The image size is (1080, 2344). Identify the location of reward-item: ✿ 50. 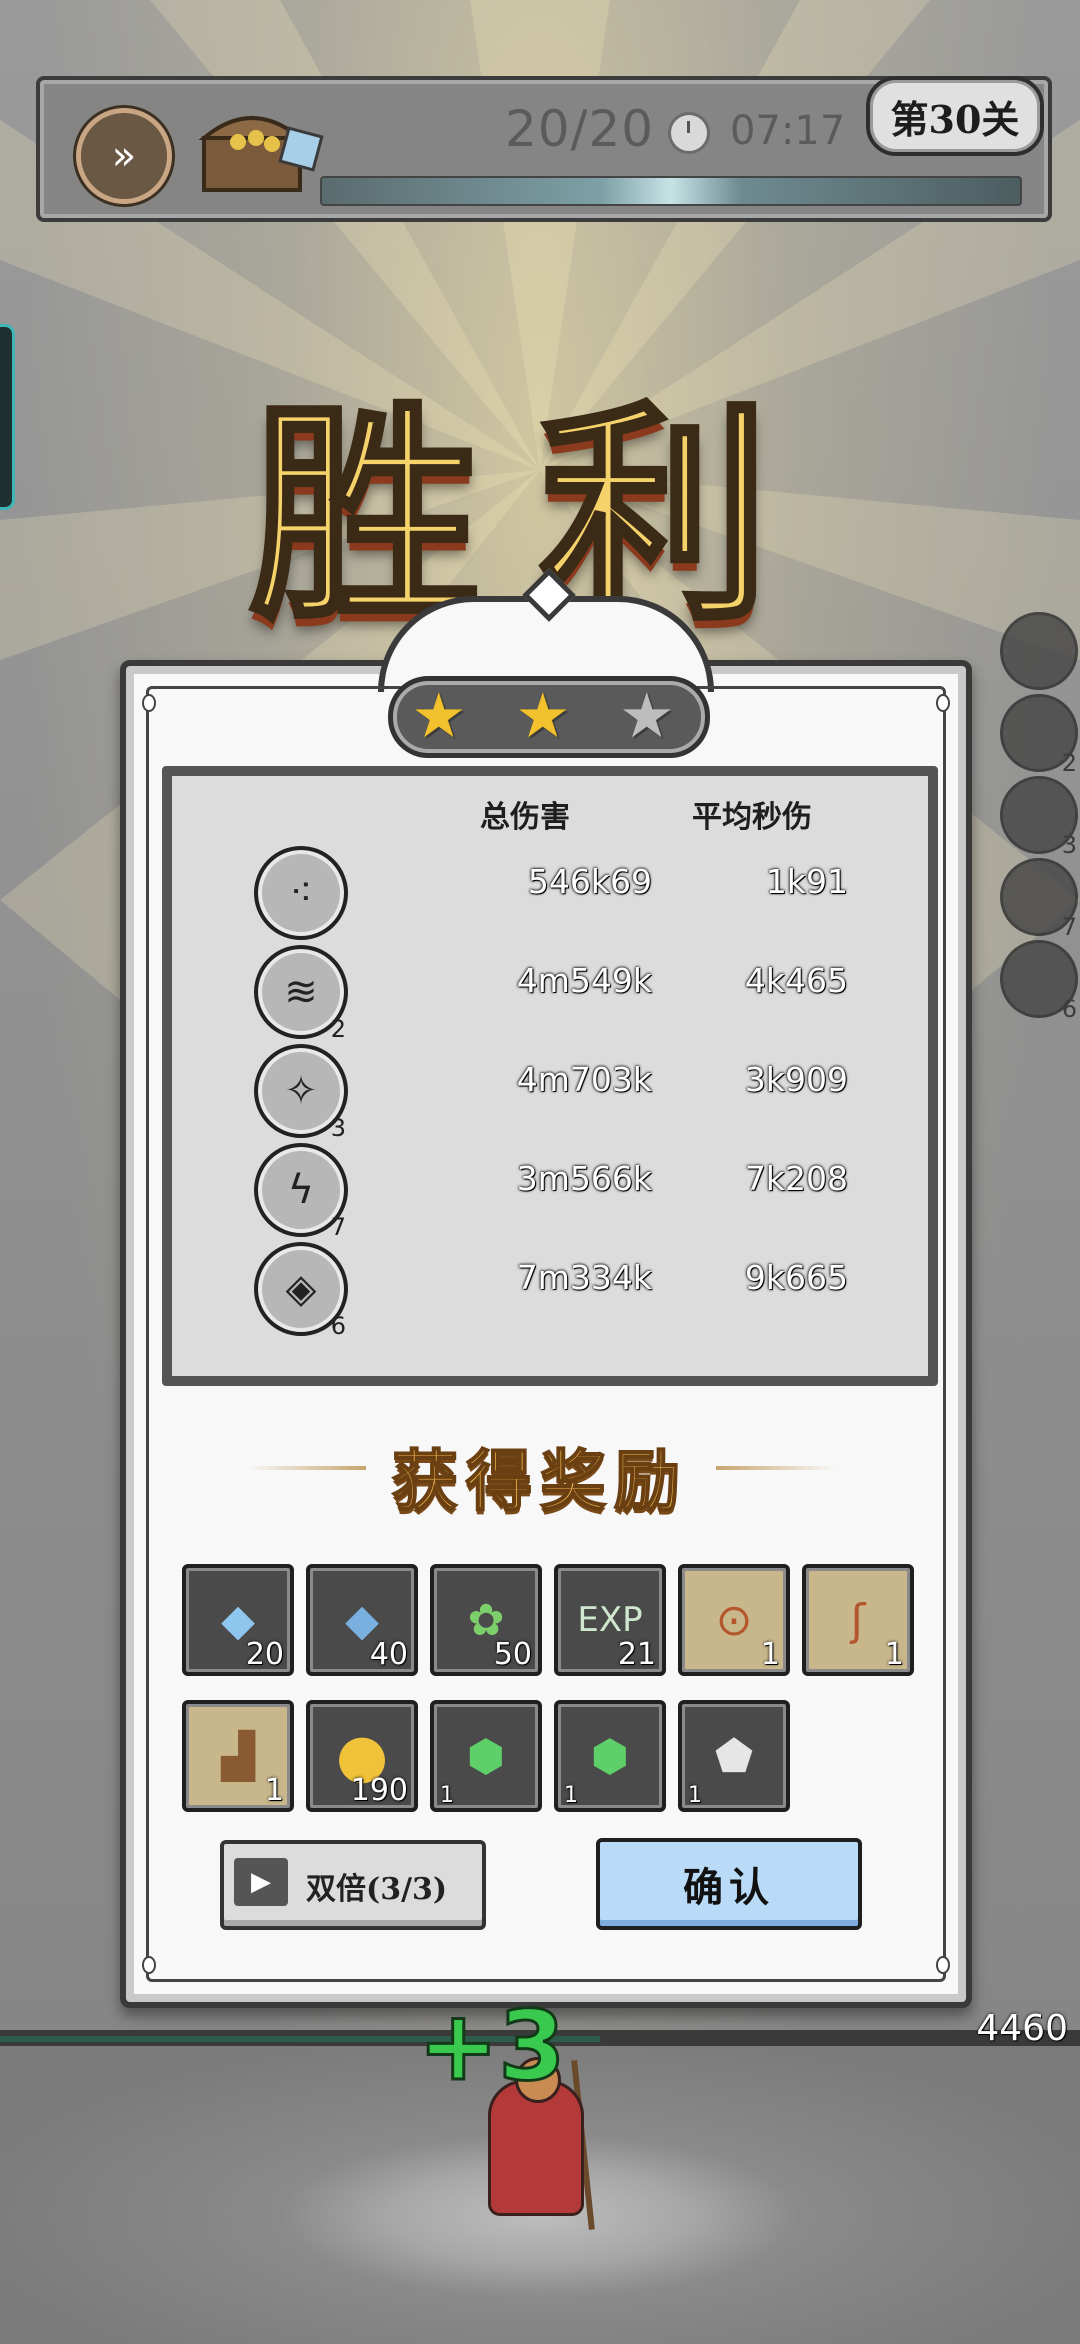
(486, 1620).